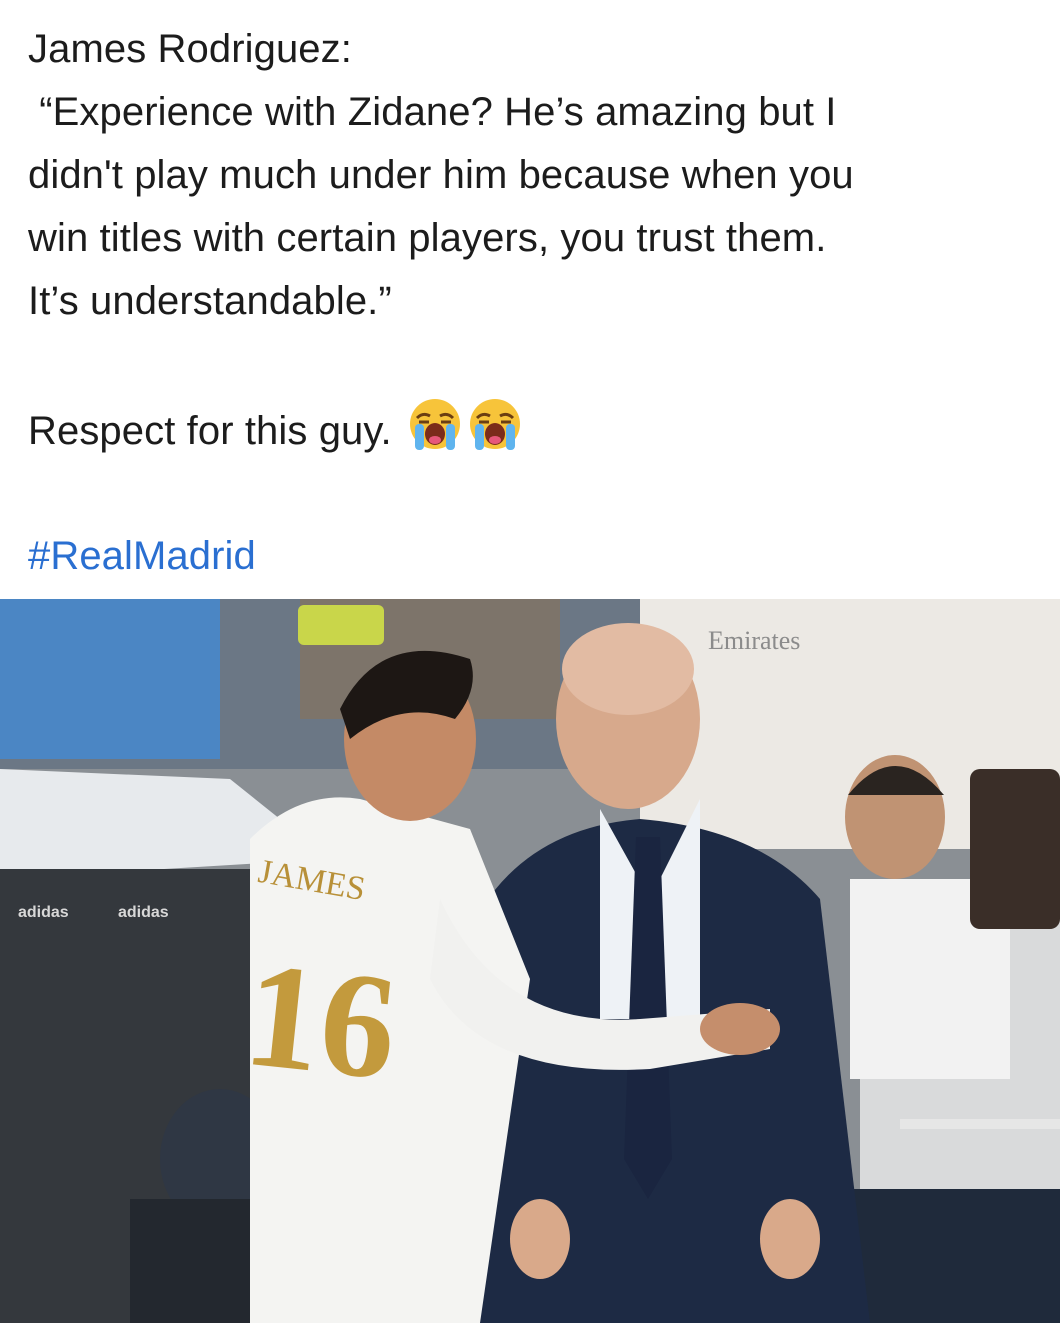  What do you see at coordinates (321, 1021) in the screenshot?
I see `jersey-number: 16` at bounding box center [321, 1021].